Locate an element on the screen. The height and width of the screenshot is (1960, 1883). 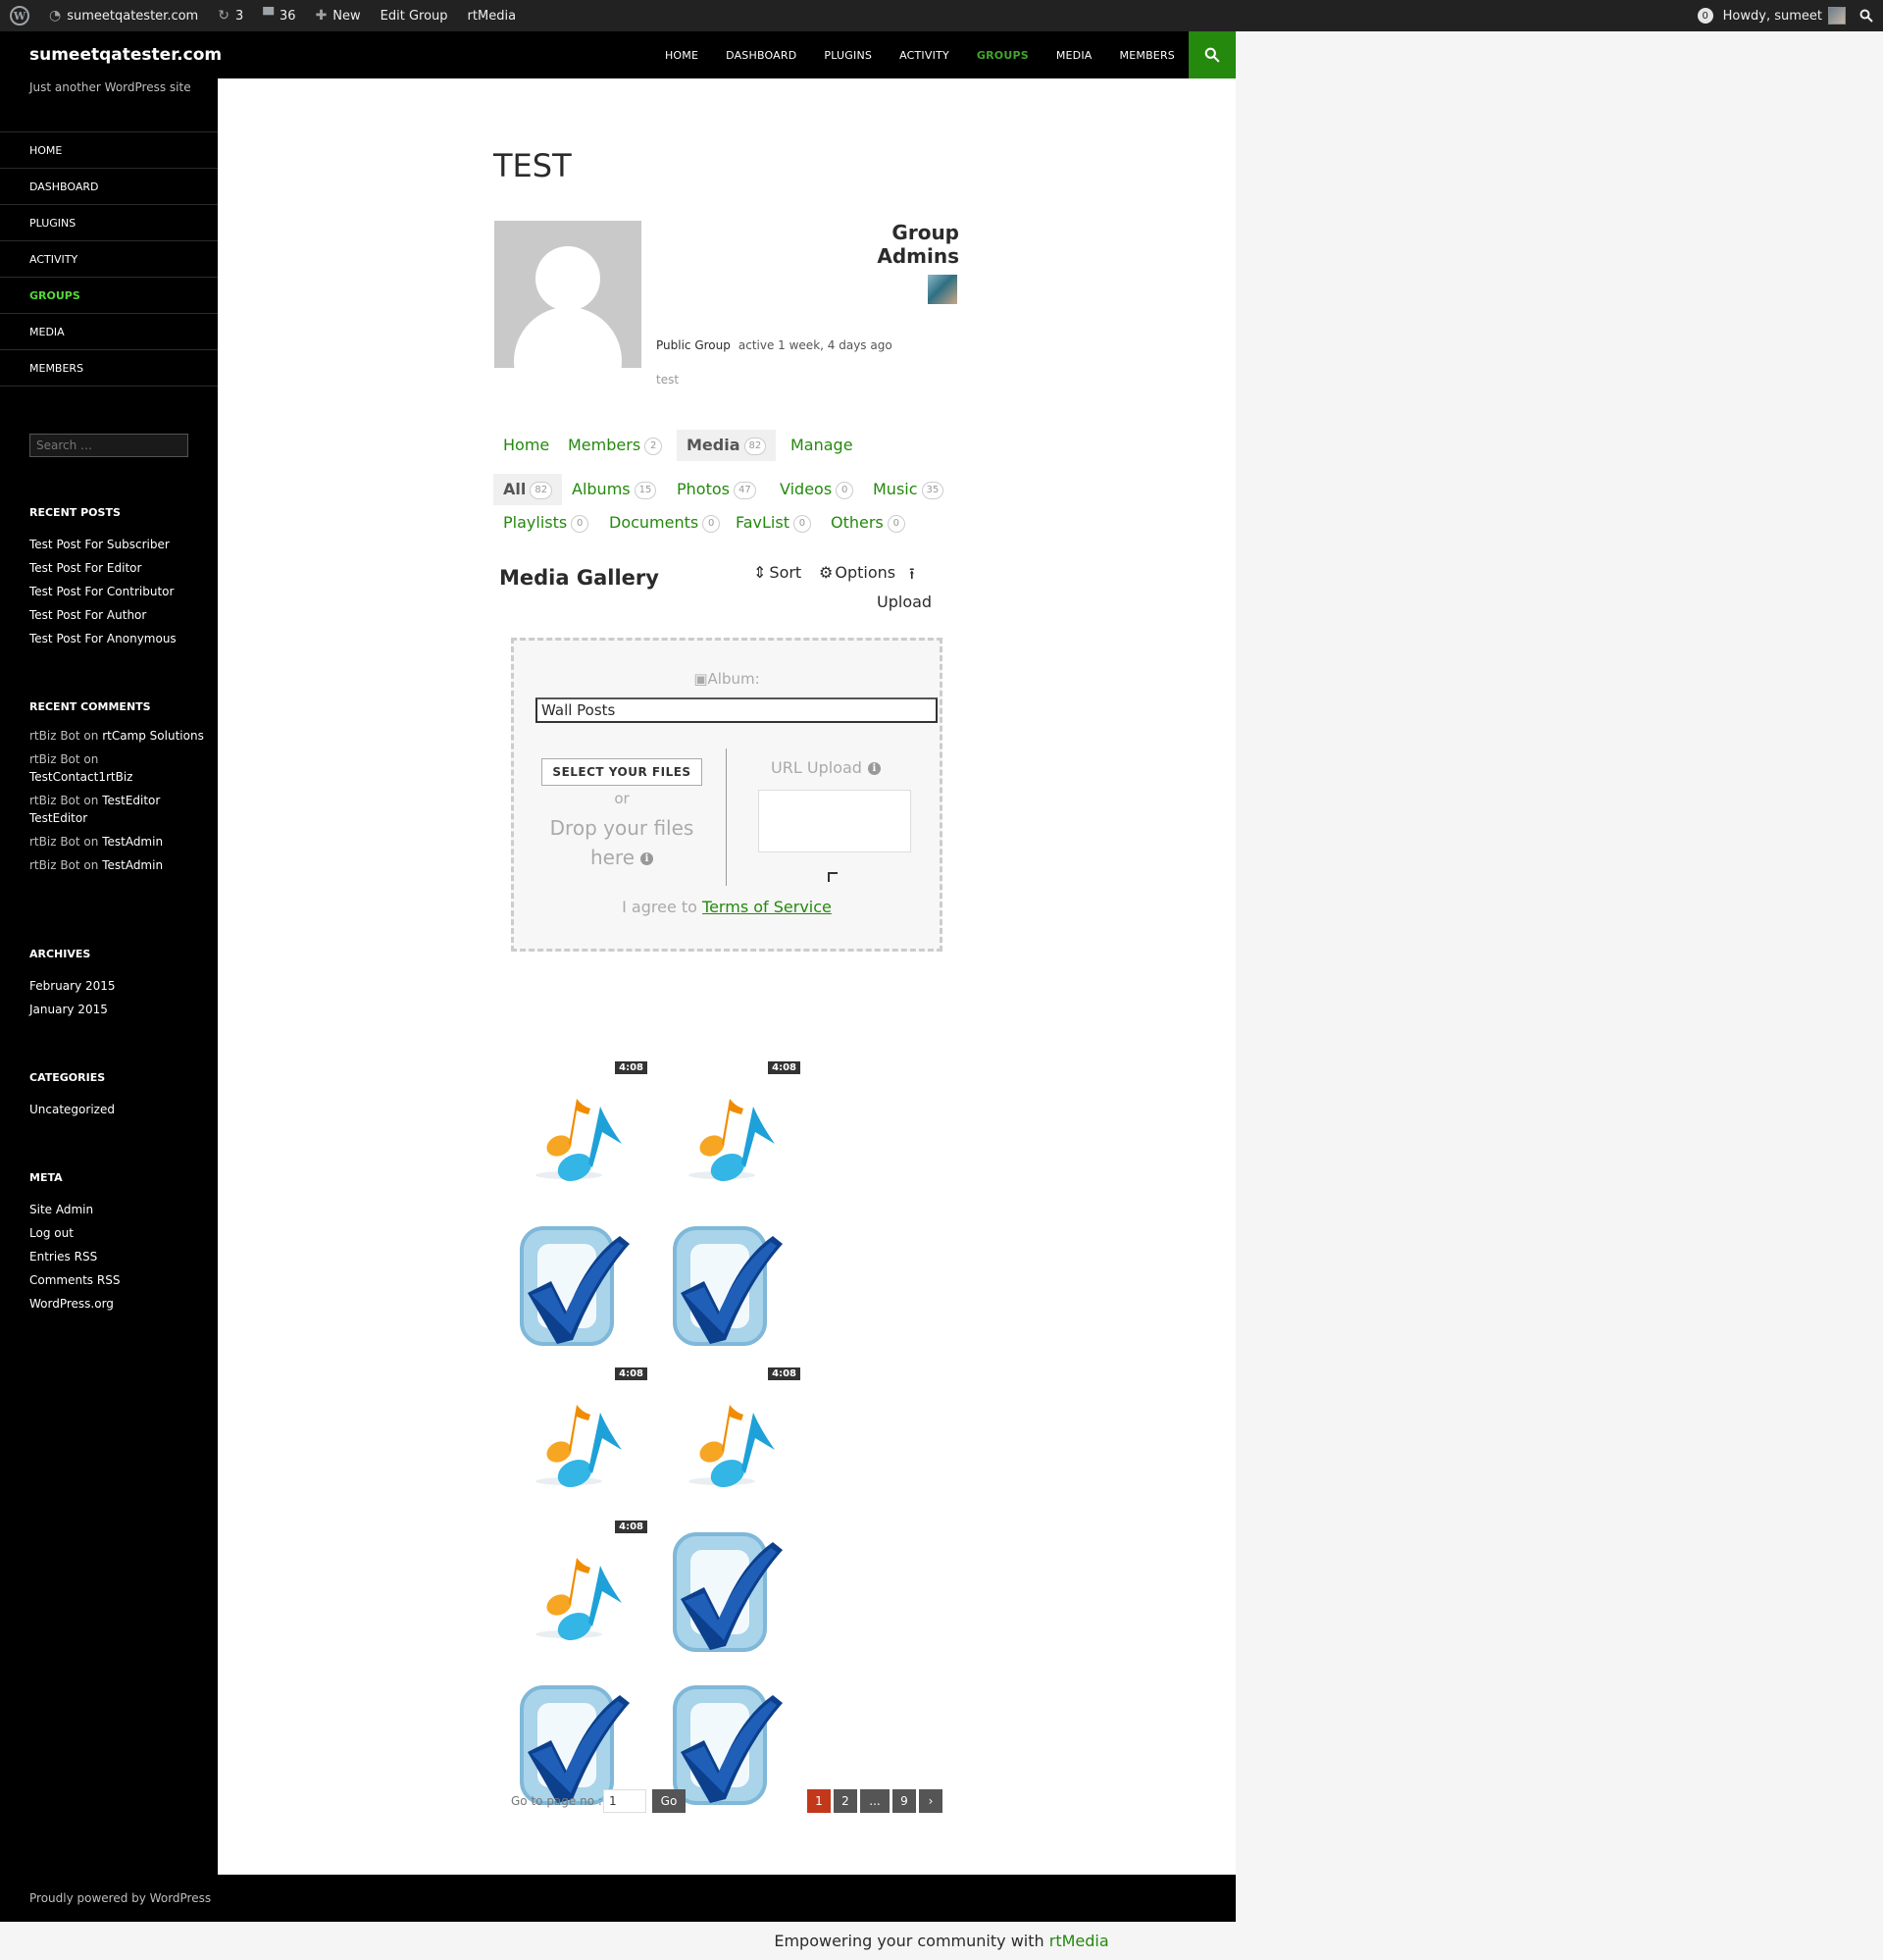
checkmark-icon is located at coordinates (728, 1288).